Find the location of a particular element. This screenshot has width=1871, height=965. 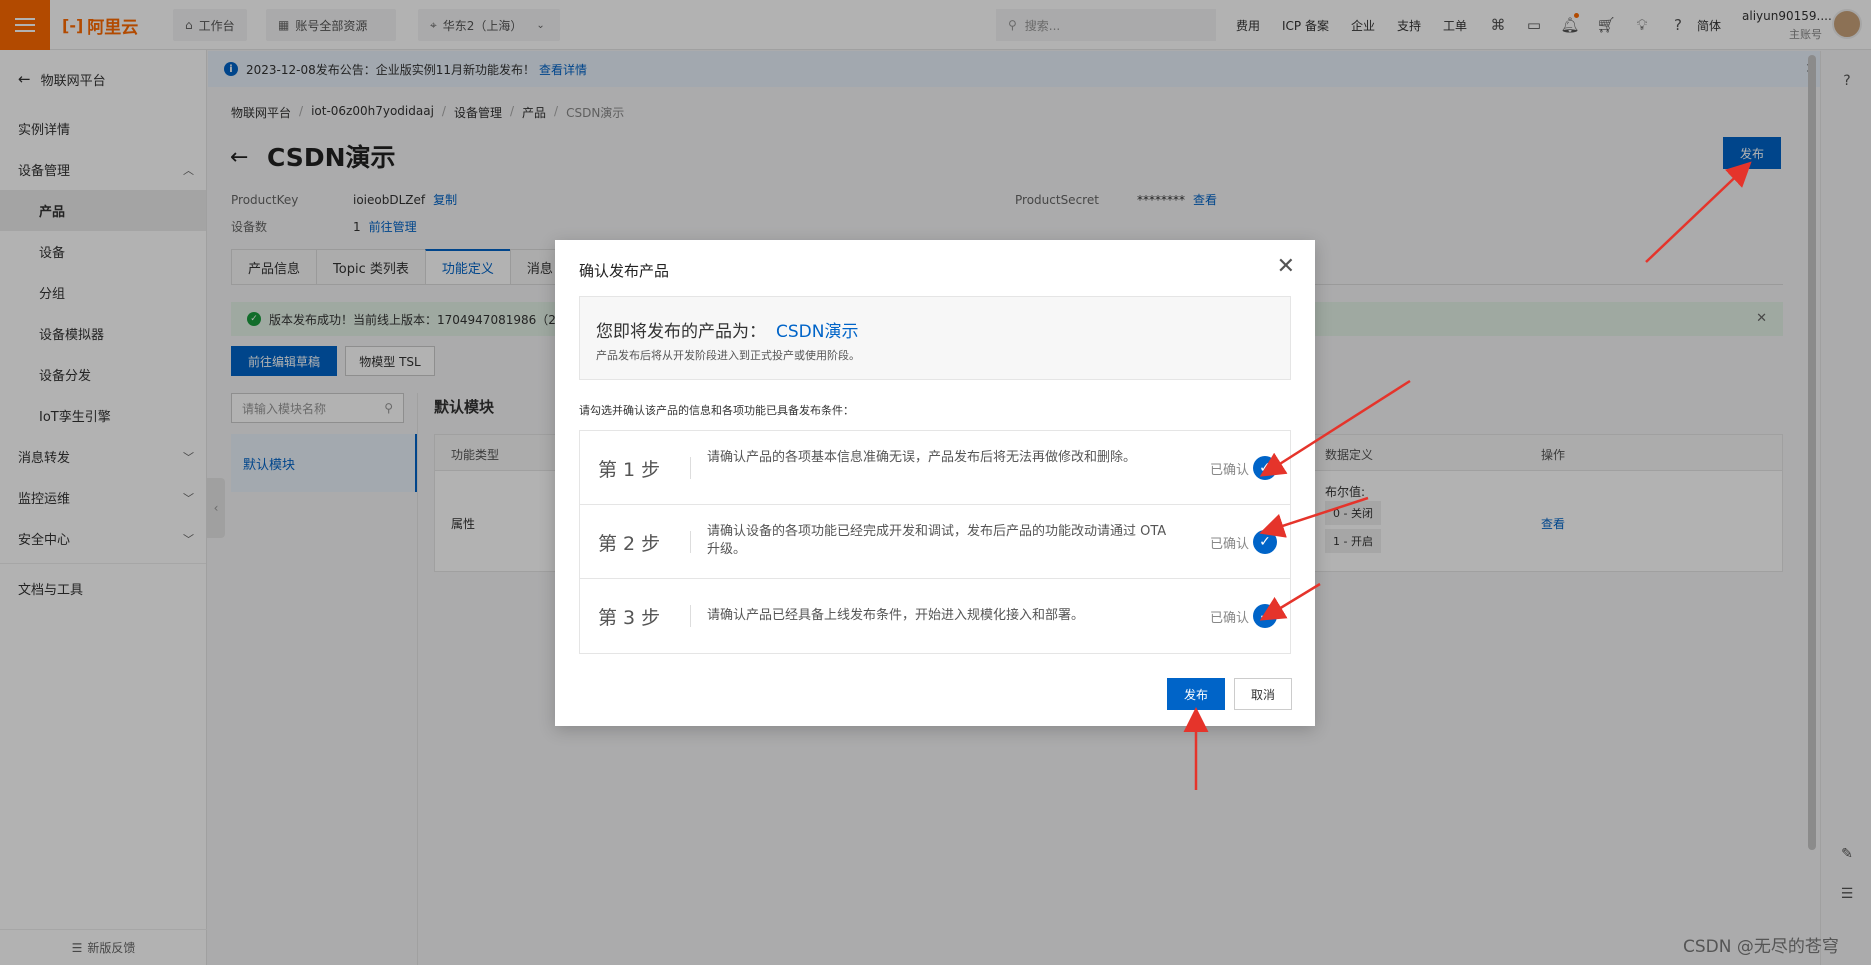

dialog-publish-button: 发布 is located at coordinates (1196, 694).